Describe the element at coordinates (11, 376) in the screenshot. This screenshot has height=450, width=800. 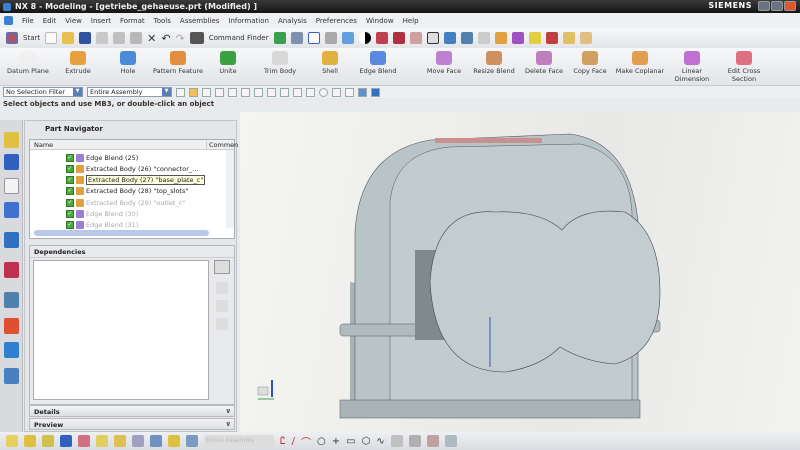
I see `roles-tab` at that location.